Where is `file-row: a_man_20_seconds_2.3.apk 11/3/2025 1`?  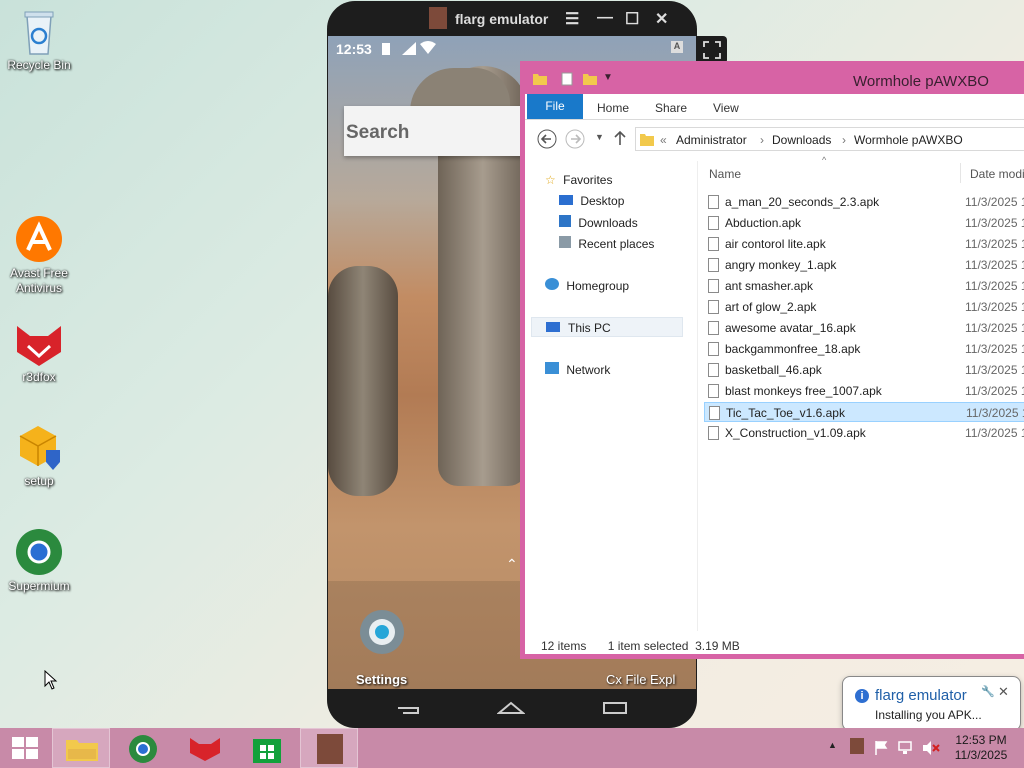
file-row: a_man_20_seconds_2.3.apk 11/3/2025 1 is located at coordinates (864, 202).